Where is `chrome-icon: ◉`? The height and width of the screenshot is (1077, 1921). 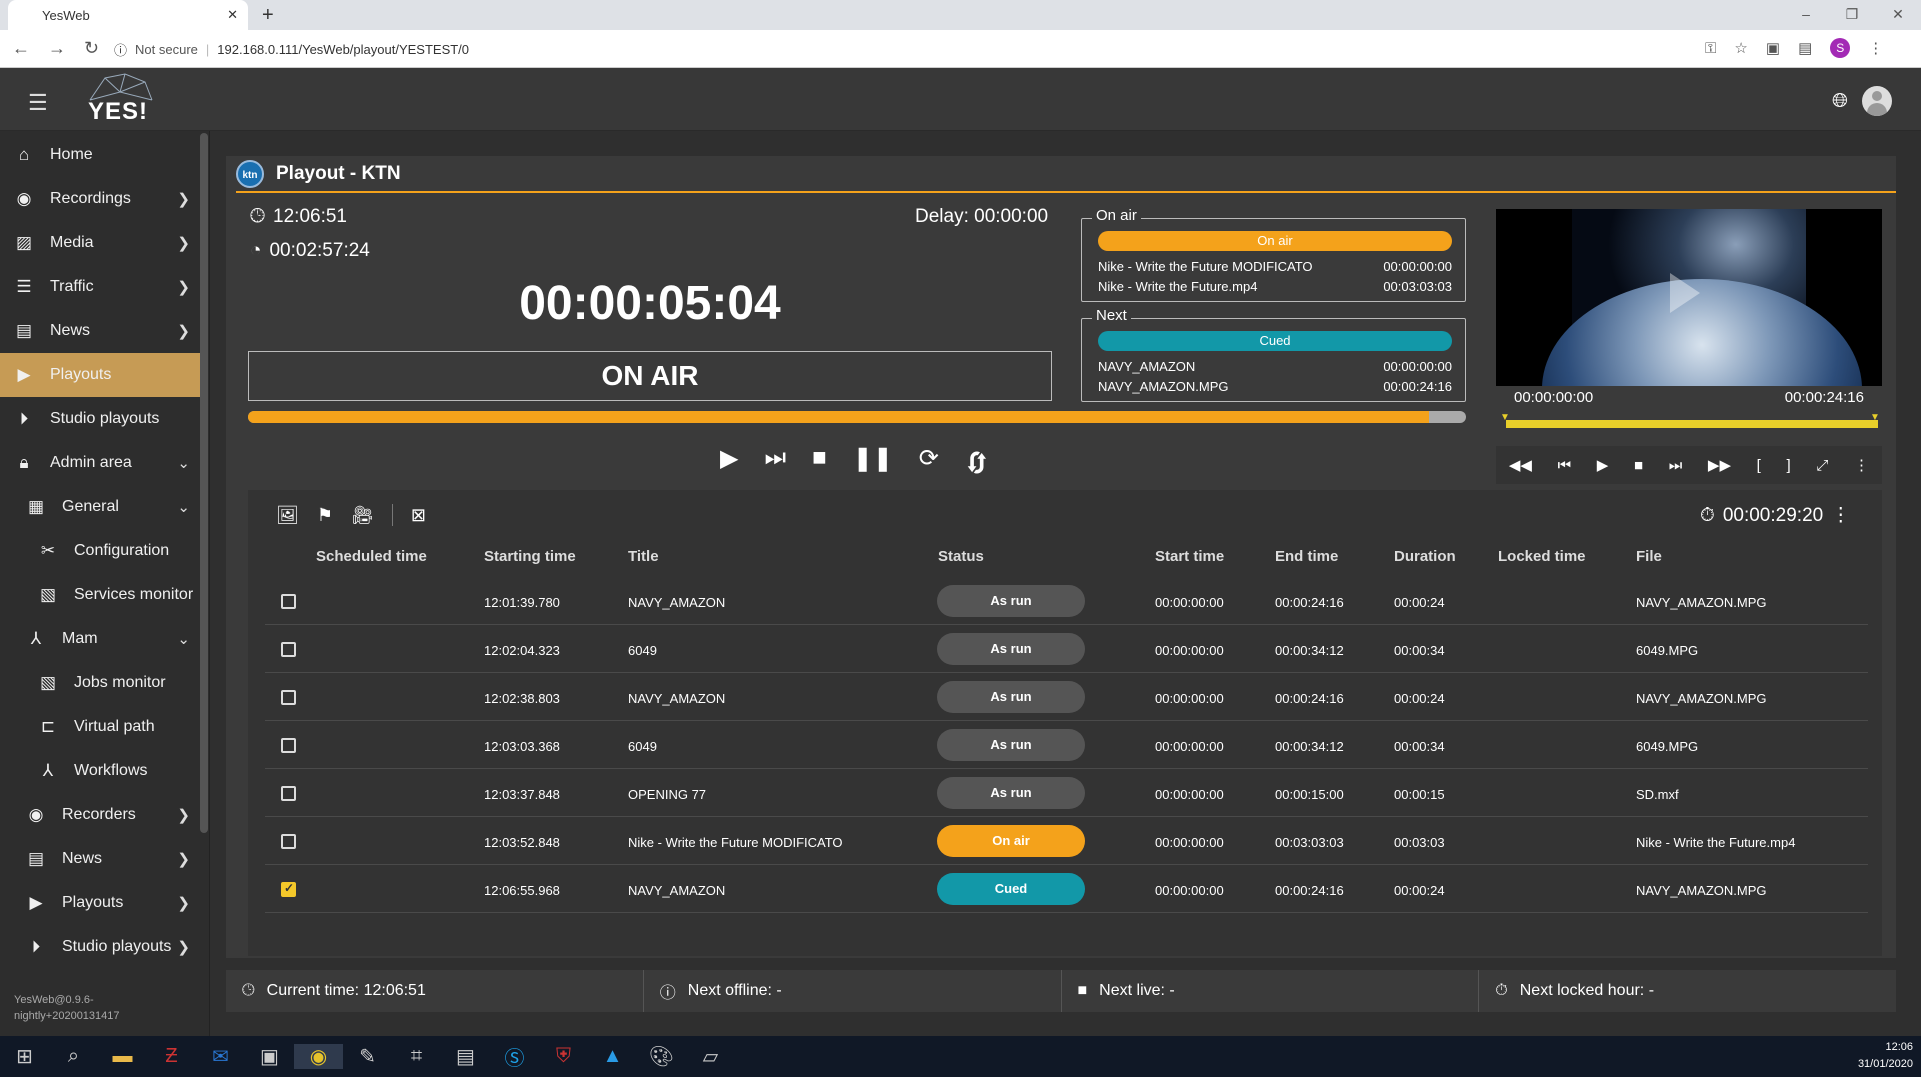
chrome-icon: ◉ is located at coordinates (318, 1056).